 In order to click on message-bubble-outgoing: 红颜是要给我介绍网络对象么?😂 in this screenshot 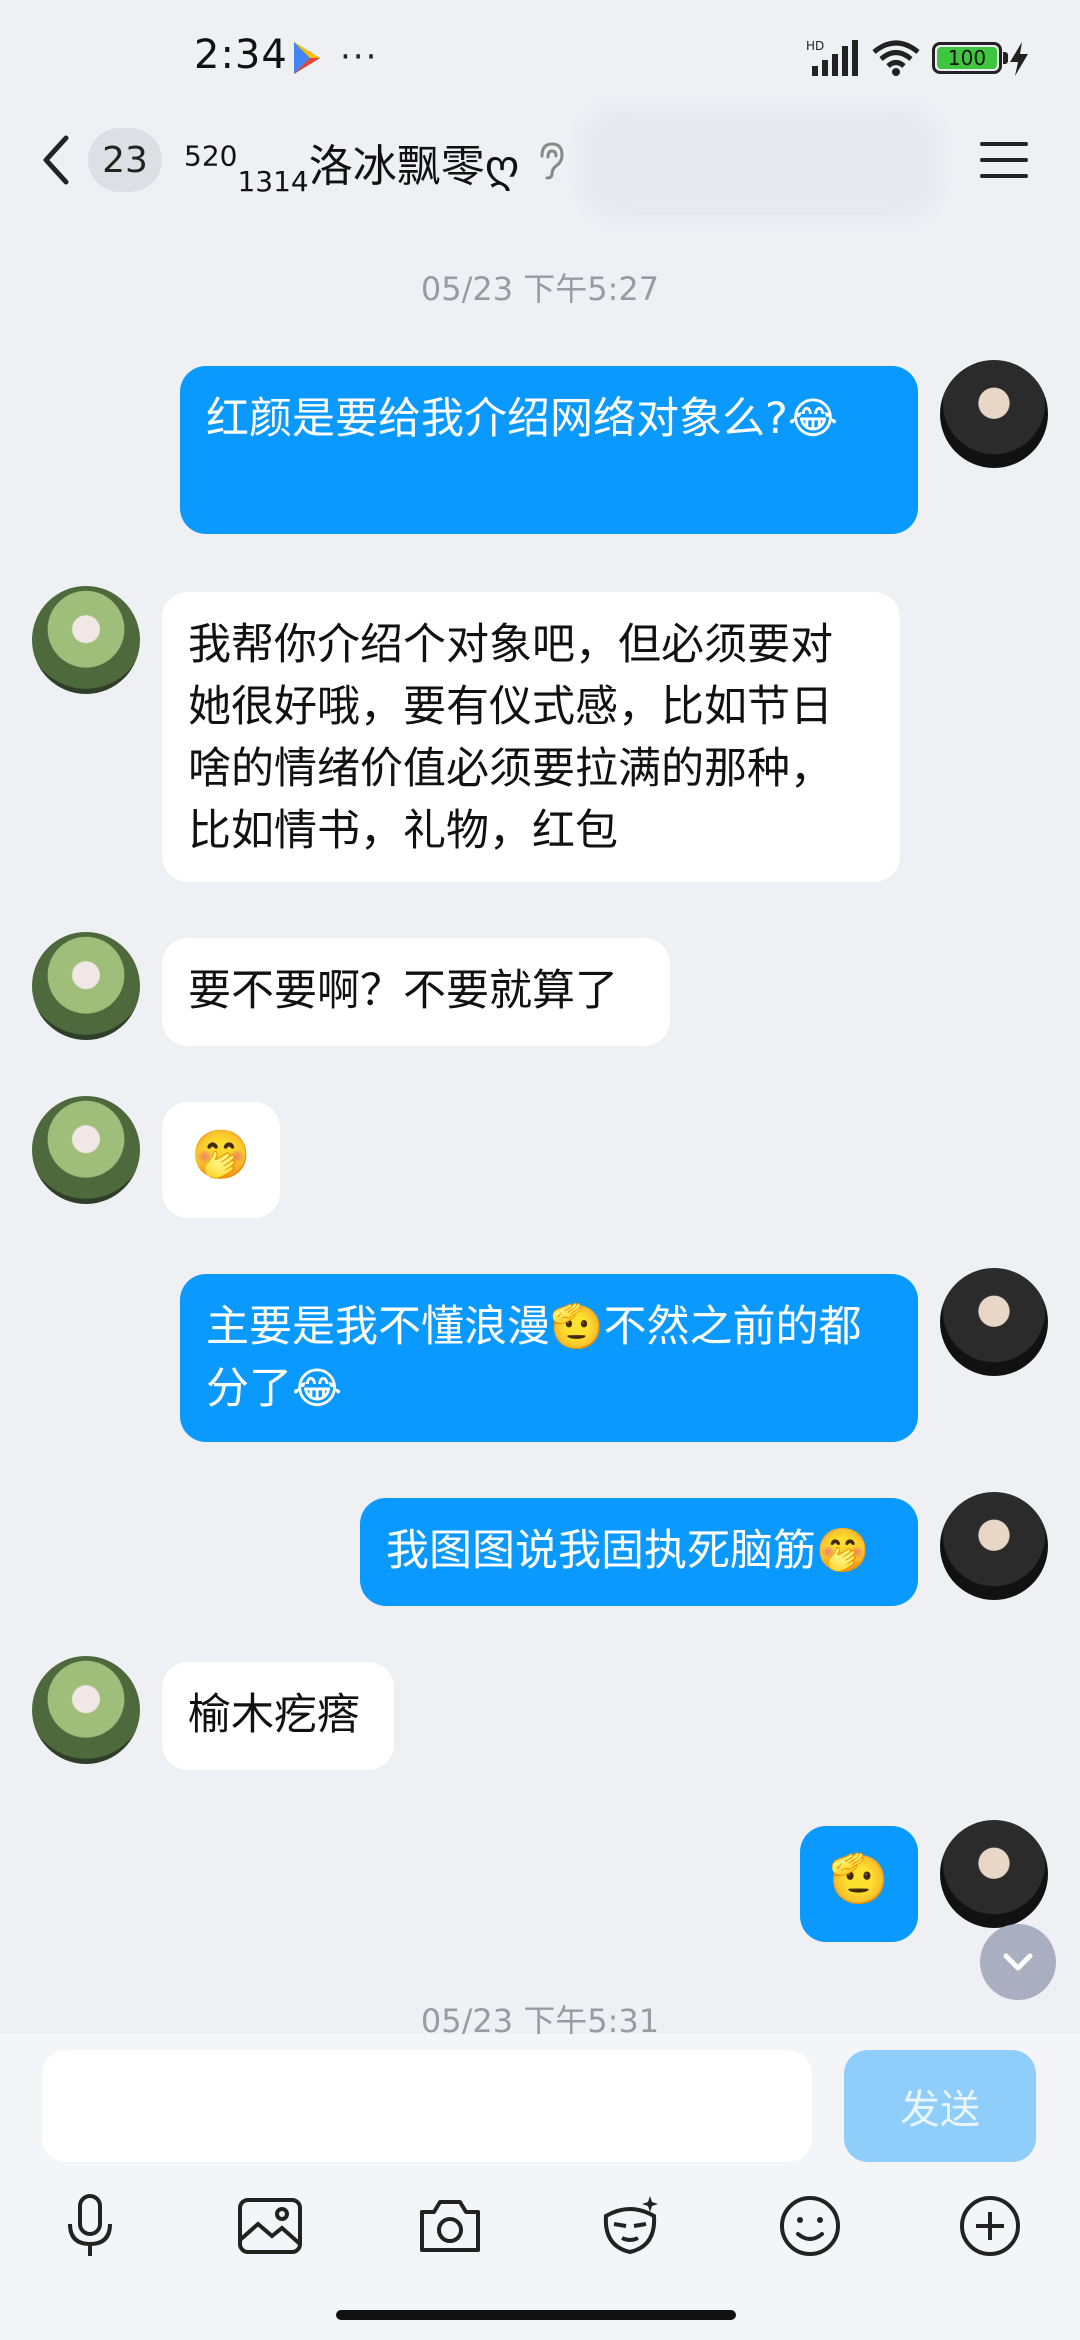, I will do `click(549, 450)`.